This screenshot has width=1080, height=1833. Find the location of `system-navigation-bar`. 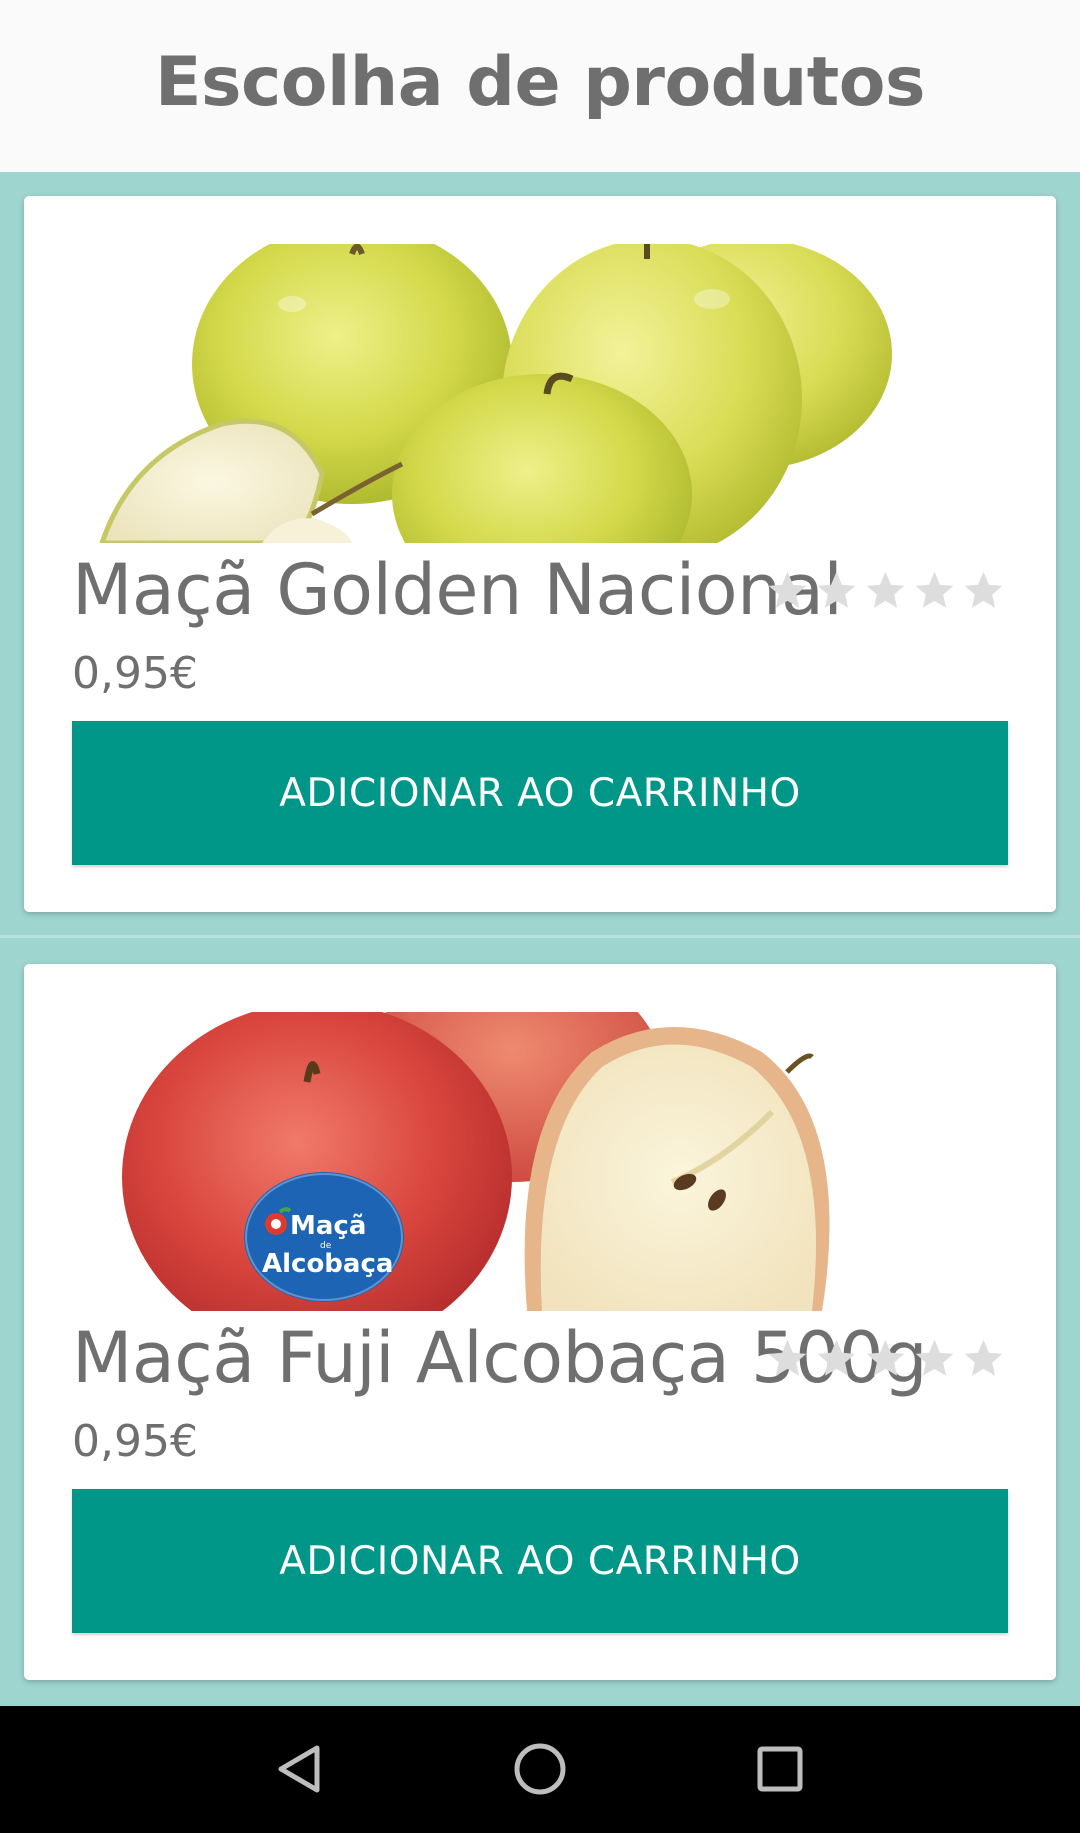

system-navigation-bar is located at coordinates (540, 1769).